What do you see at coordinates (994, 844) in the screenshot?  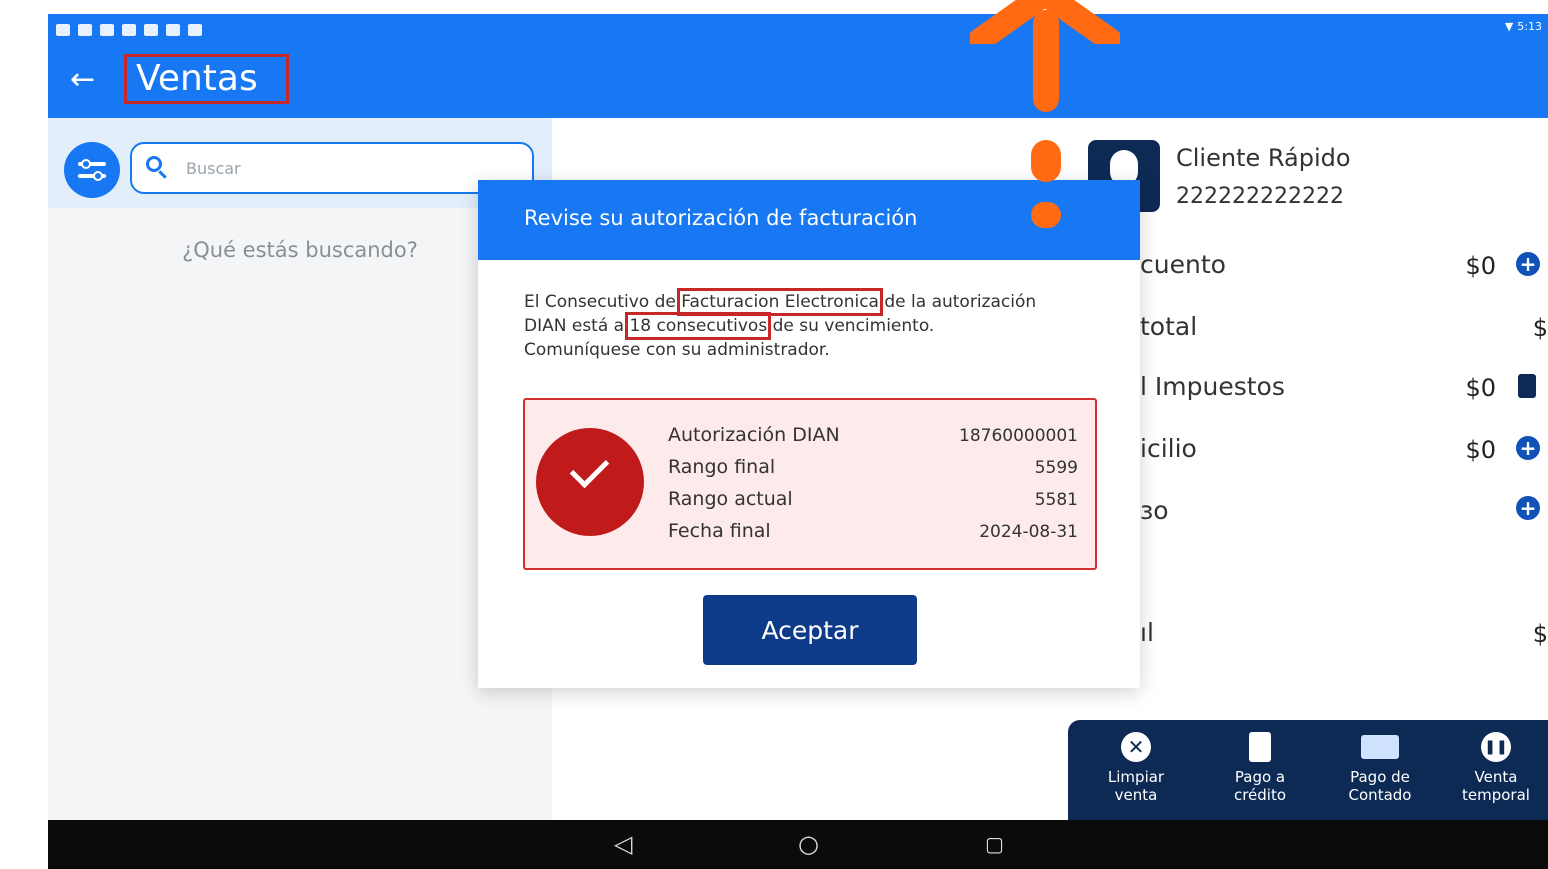 I see `nav-recents-icon: ▢` at bounding box center [994, 844].